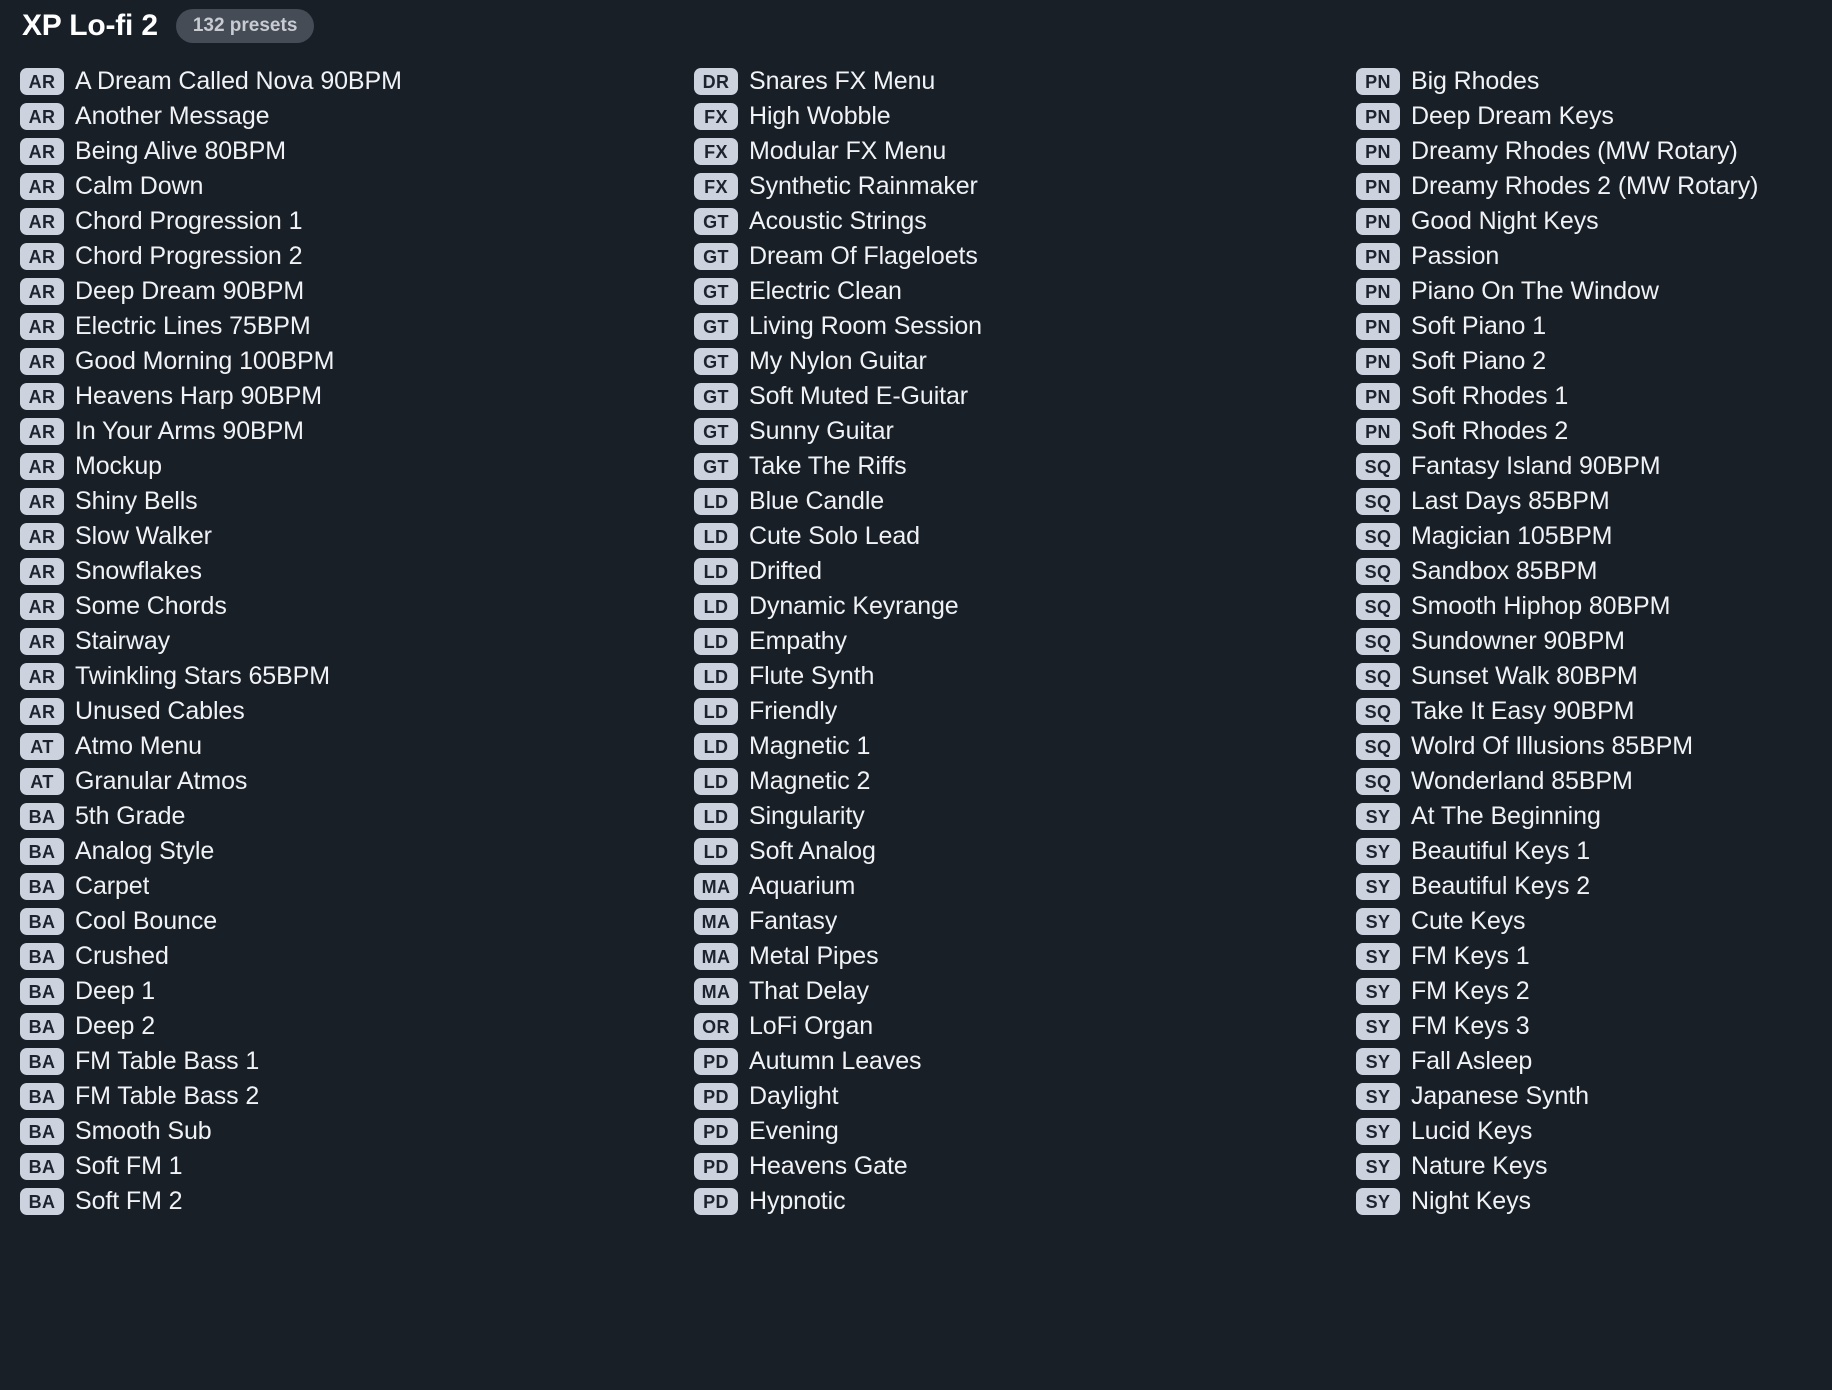 The width and height of the screenshot is (1832, 1390). I want to click on preset-list-item: SQ Sandbox 85BPM, so click(1594, 571).